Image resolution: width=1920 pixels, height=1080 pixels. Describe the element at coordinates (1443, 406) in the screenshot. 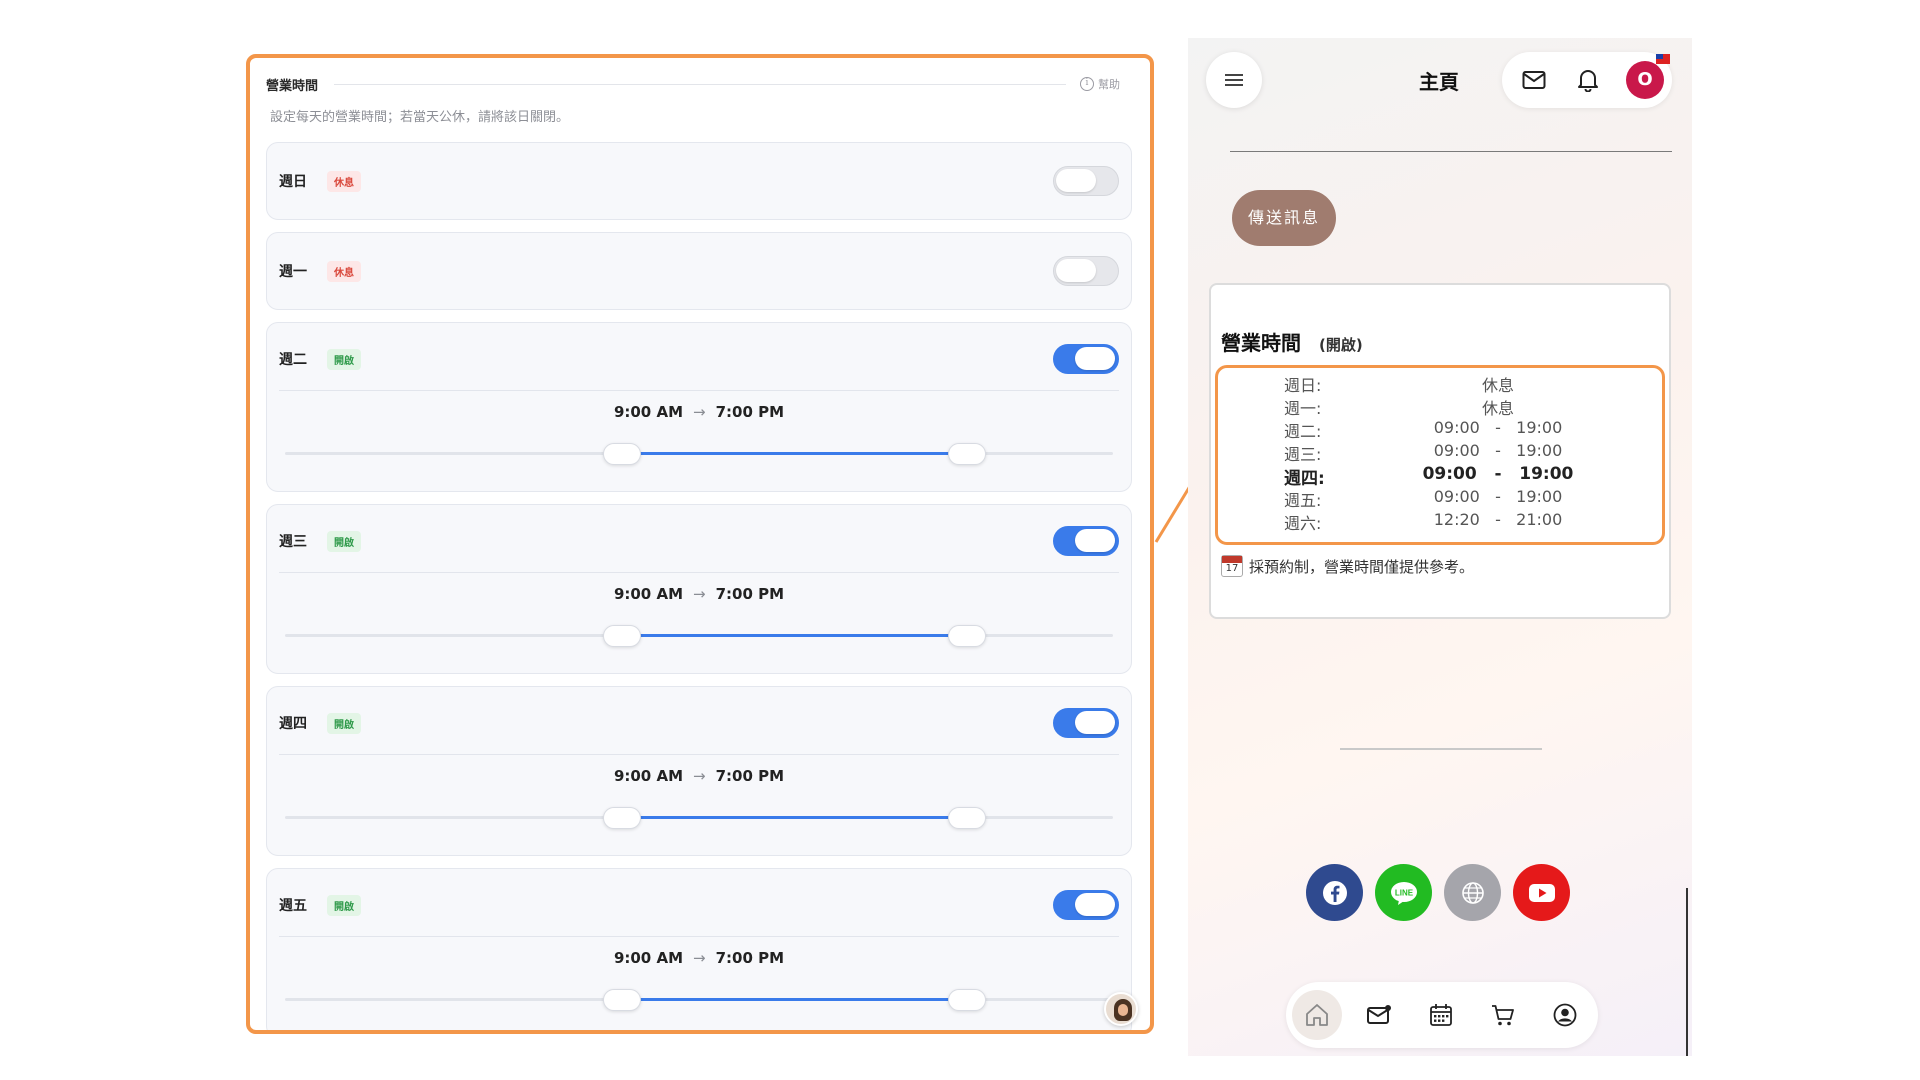

I see `schedule-row: 週一: 休息` at that location.